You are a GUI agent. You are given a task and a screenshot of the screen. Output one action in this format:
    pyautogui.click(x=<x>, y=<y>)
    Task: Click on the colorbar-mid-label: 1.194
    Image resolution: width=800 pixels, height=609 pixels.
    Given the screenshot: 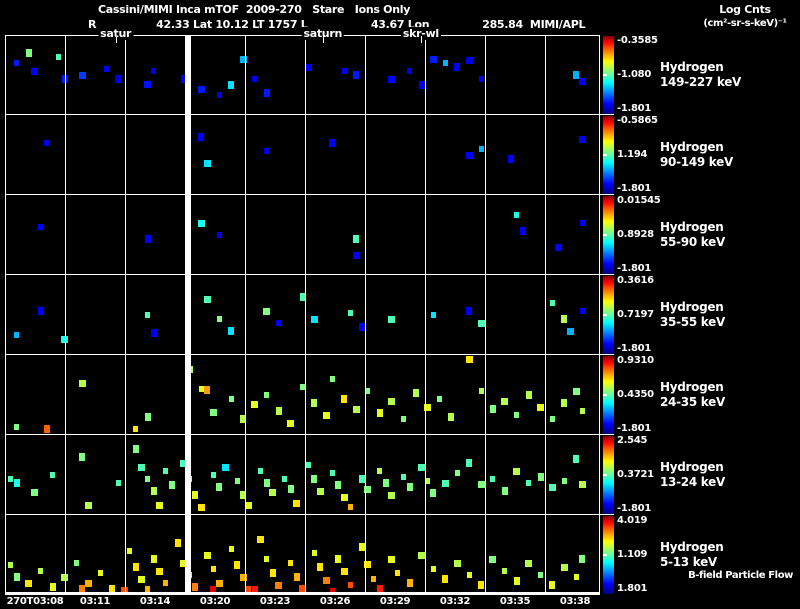 What is the action you would take?
    pyautogui.click(x=632, y=154)
    